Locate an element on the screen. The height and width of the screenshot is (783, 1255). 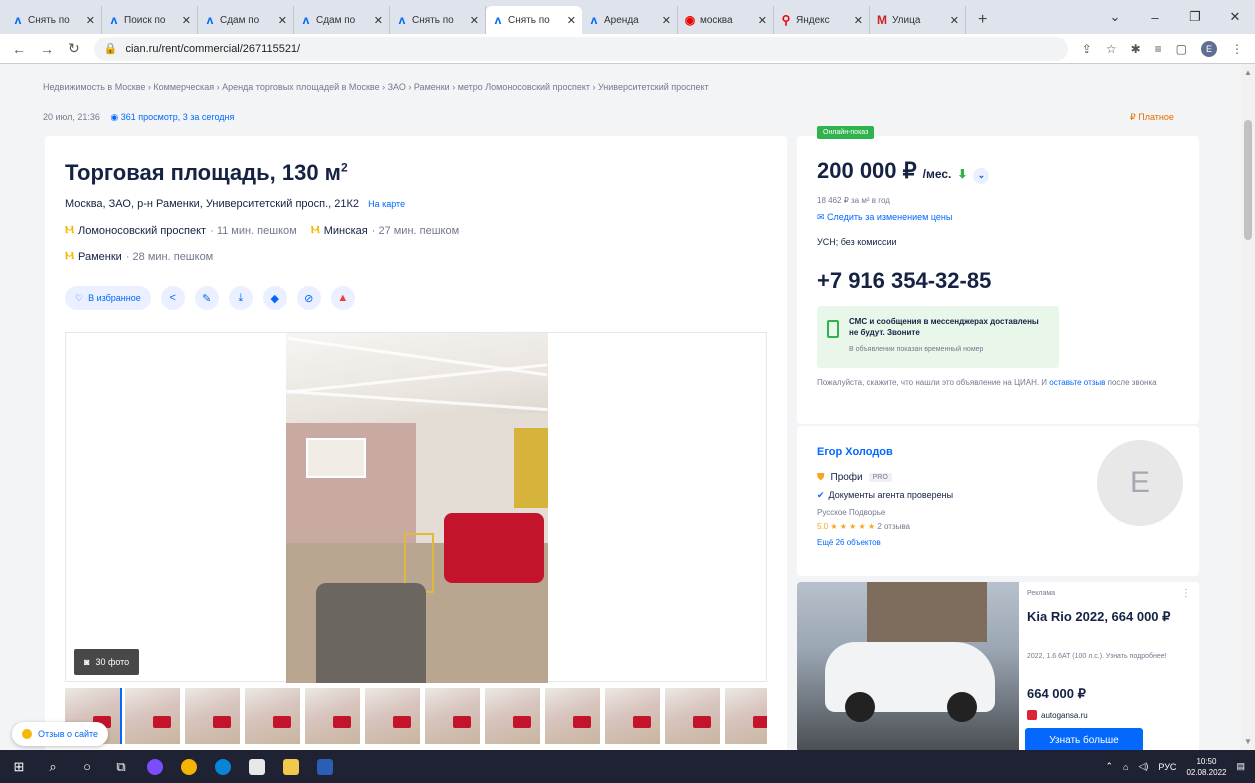
edge-icon is located at coordinates (223, 766).